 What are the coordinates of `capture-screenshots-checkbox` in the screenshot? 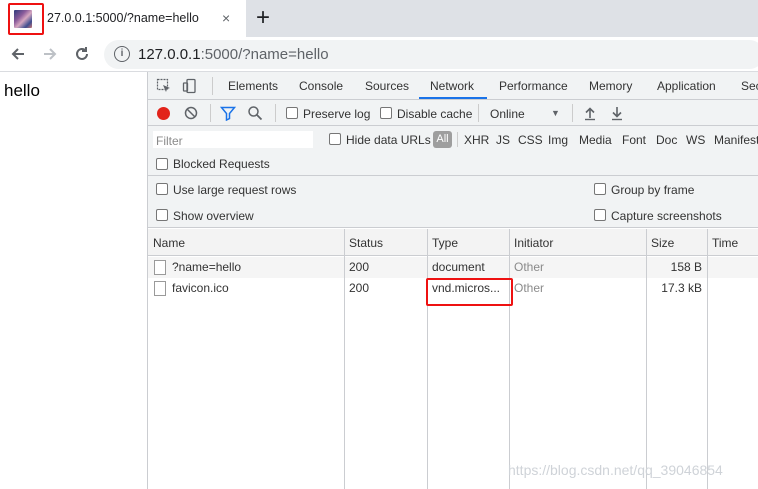 It's located at (600, 215).